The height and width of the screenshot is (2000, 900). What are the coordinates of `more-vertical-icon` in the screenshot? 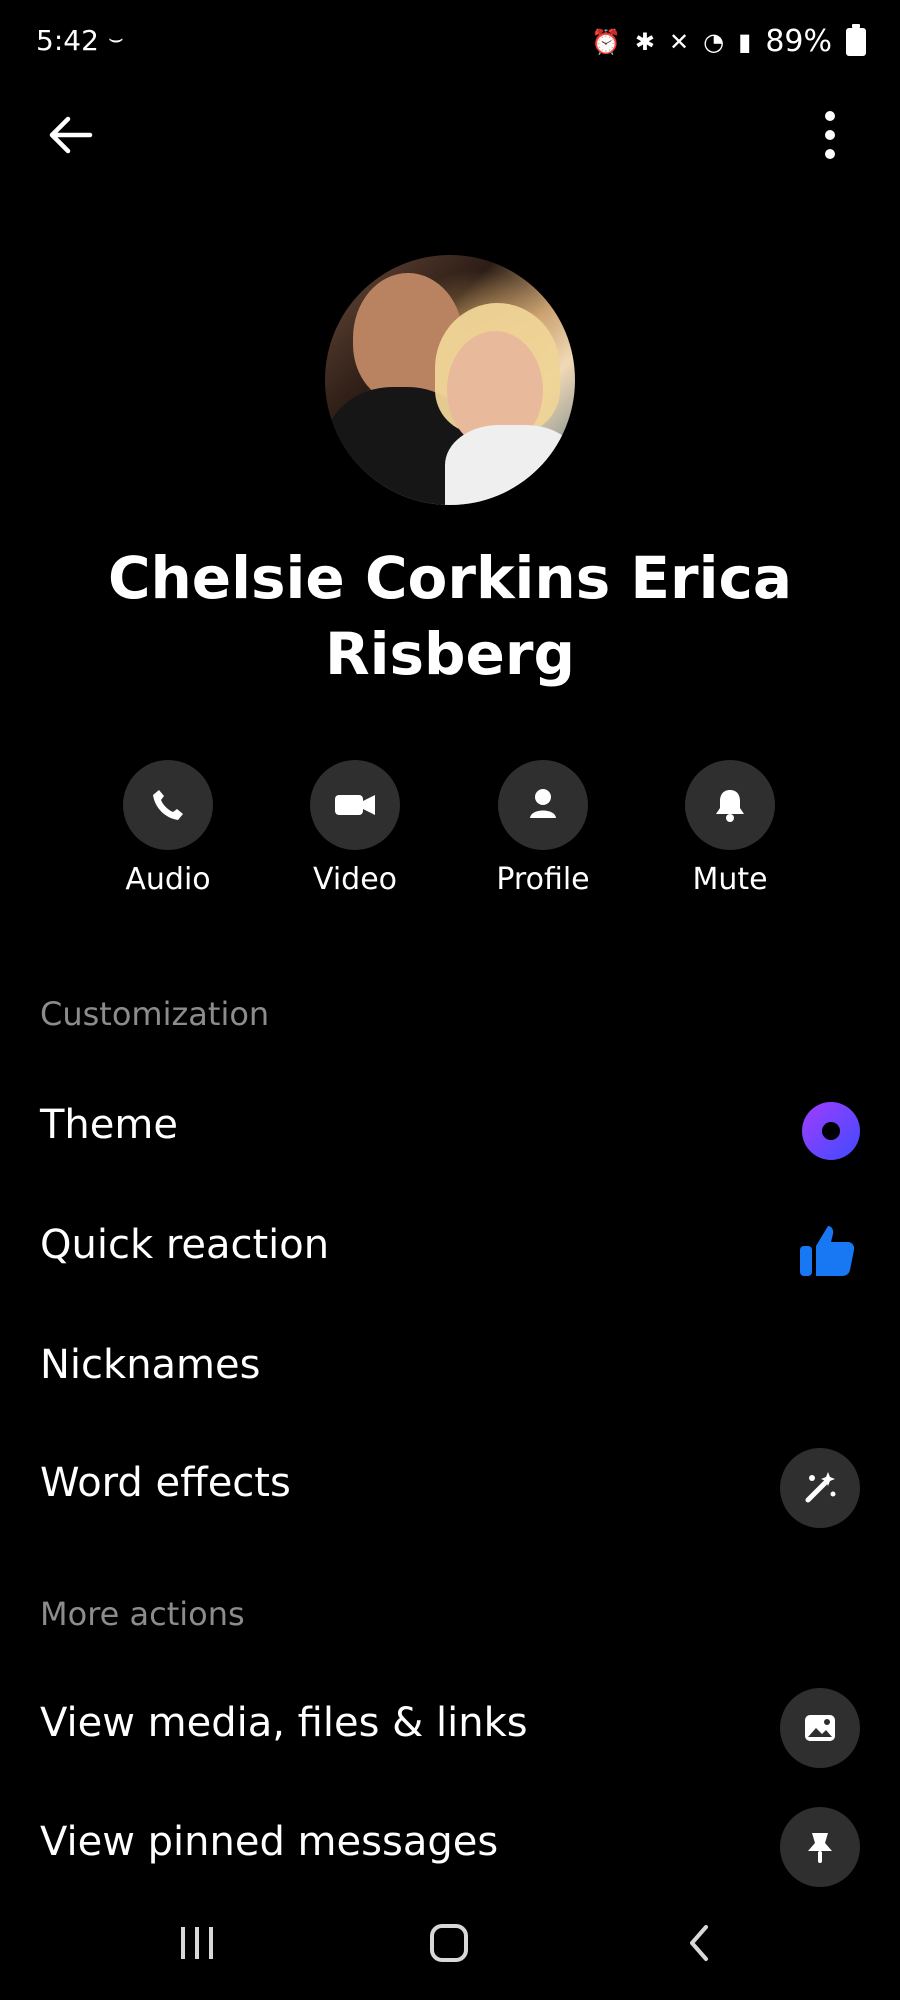 It's located at (830, 135).